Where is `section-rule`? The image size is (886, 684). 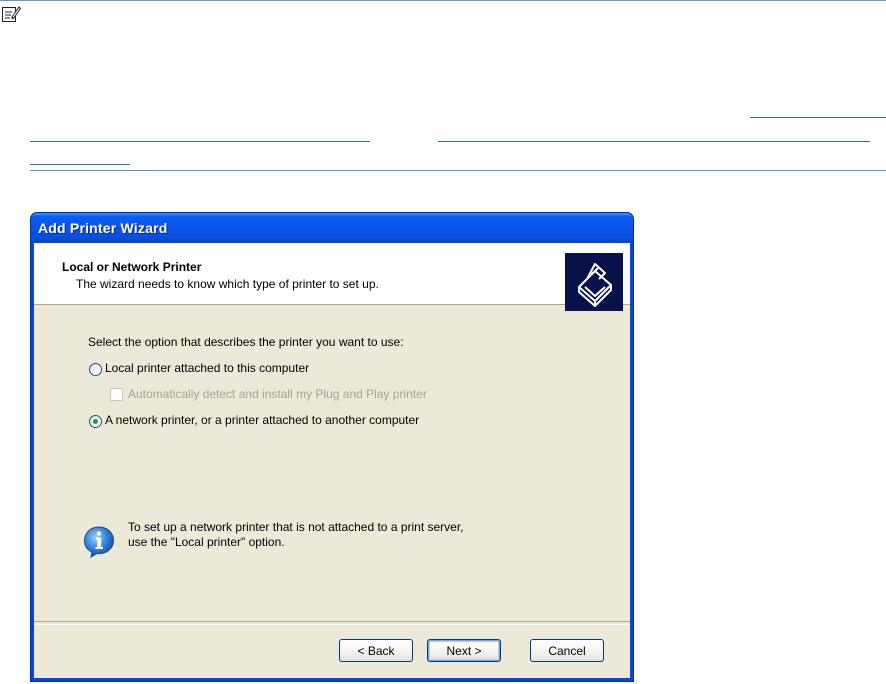
section-rule is located at coordinates (458, 170).